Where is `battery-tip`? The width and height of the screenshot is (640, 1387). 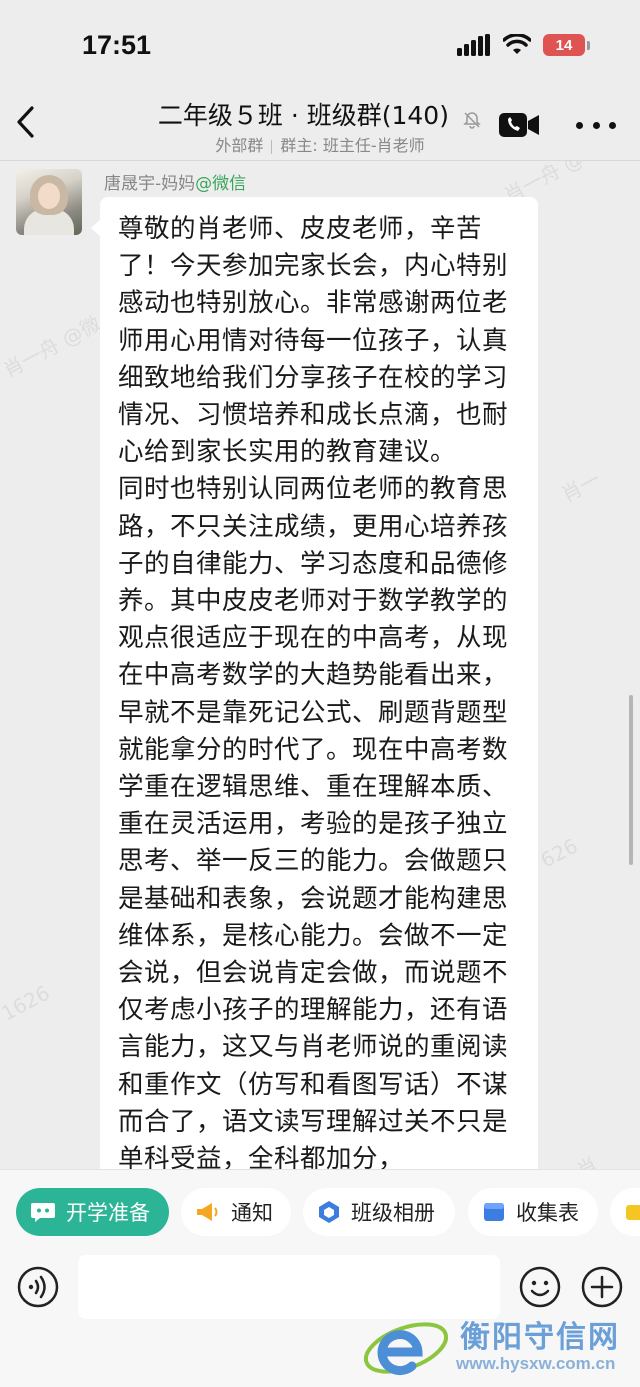
battery-tip is located at coordinates (588, 45).